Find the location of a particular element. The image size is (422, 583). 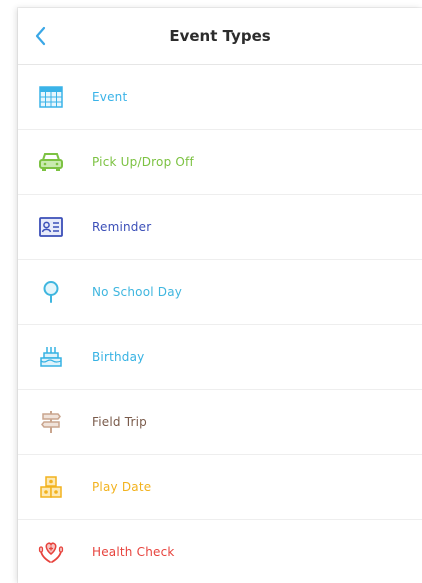

reminder-label: Reminder is located at coordinates (122, 227).